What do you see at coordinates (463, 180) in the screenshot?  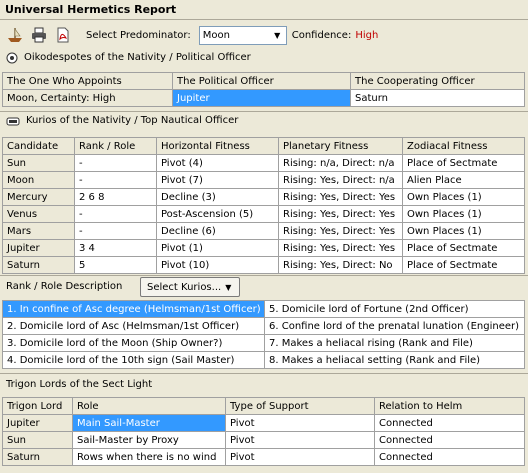 I see `table-cell: Alien Place` at bounding box center [463, 180].